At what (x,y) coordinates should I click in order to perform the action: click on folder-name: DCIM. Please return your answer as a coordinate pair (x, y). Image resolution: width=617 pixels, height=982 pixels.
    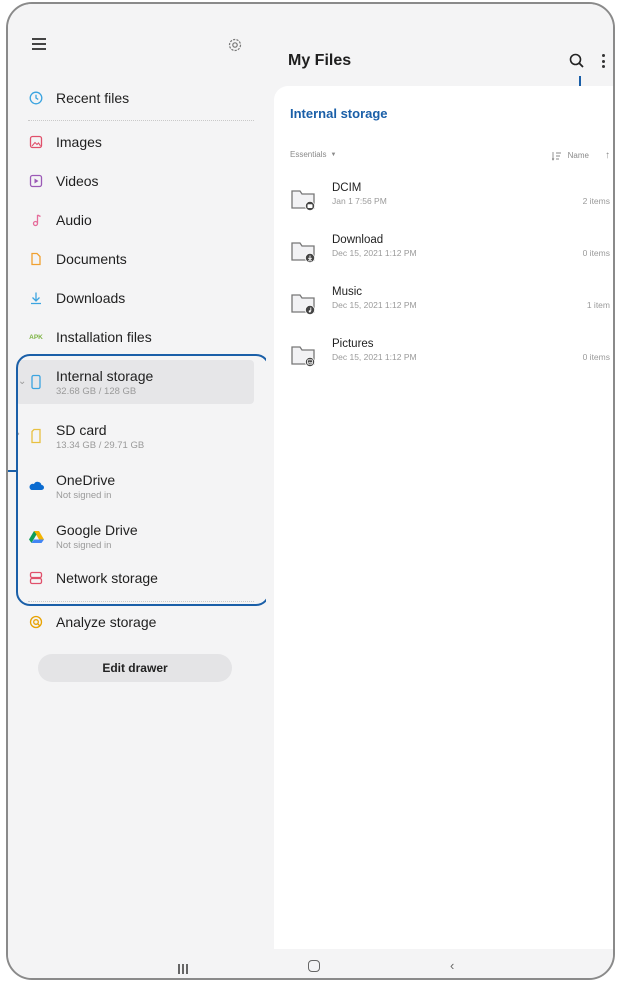
    Looking at the image, I should click on (347, 188).